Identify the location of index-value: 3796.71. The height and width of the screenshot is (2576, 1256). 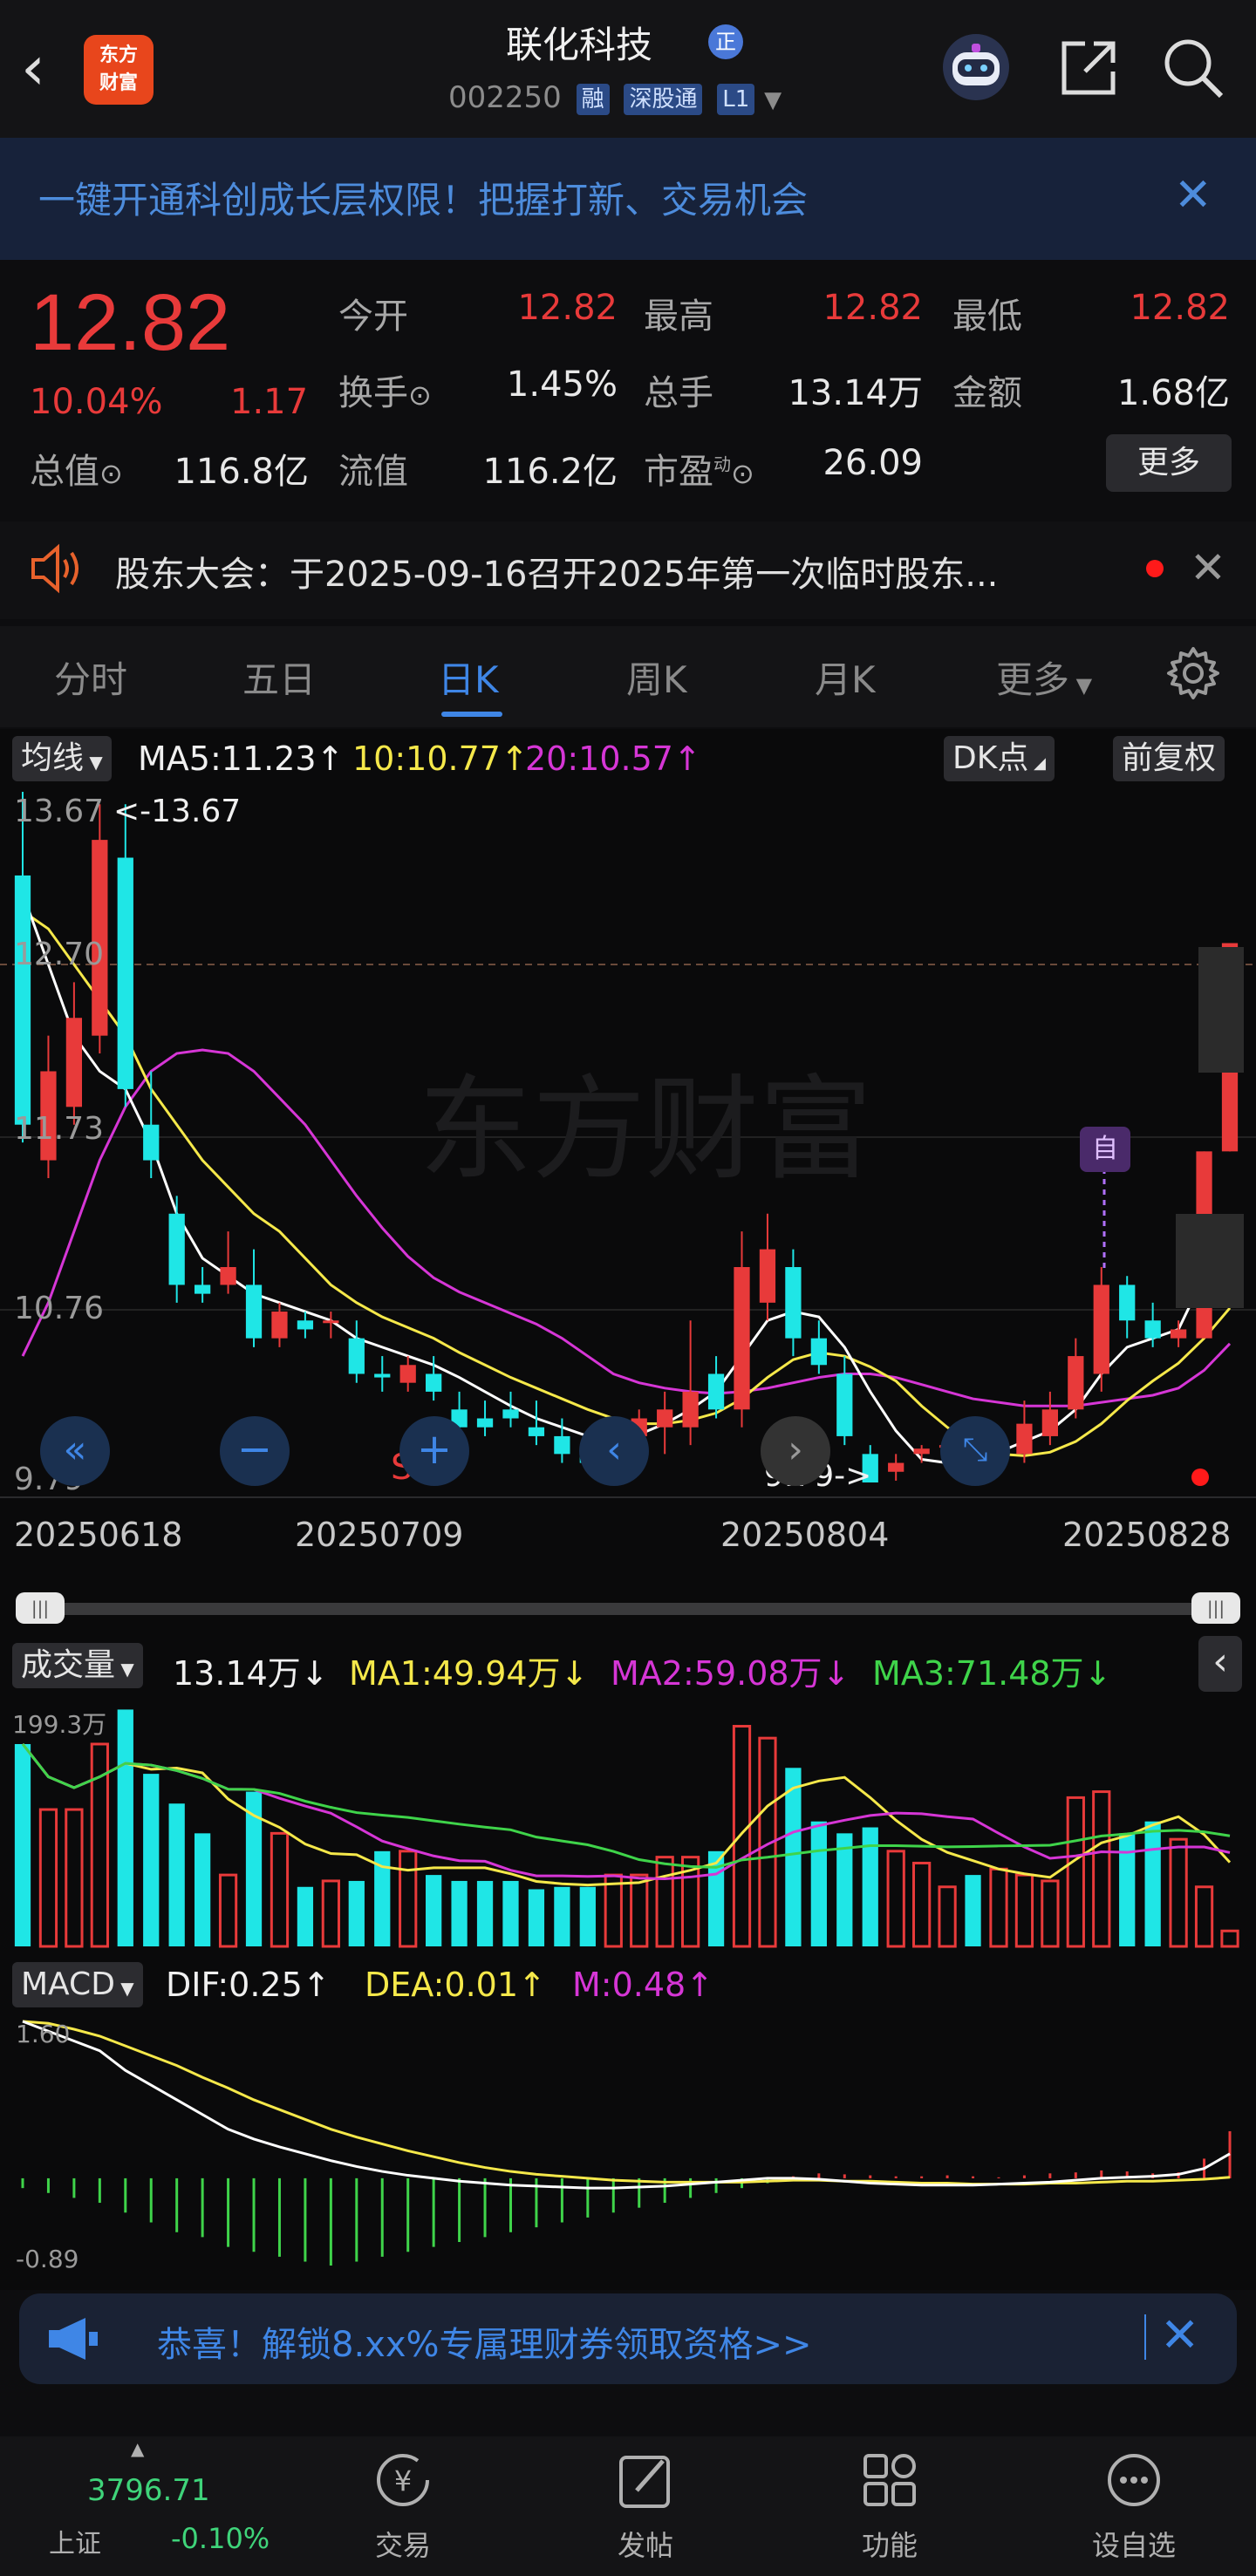
(148, 2491).